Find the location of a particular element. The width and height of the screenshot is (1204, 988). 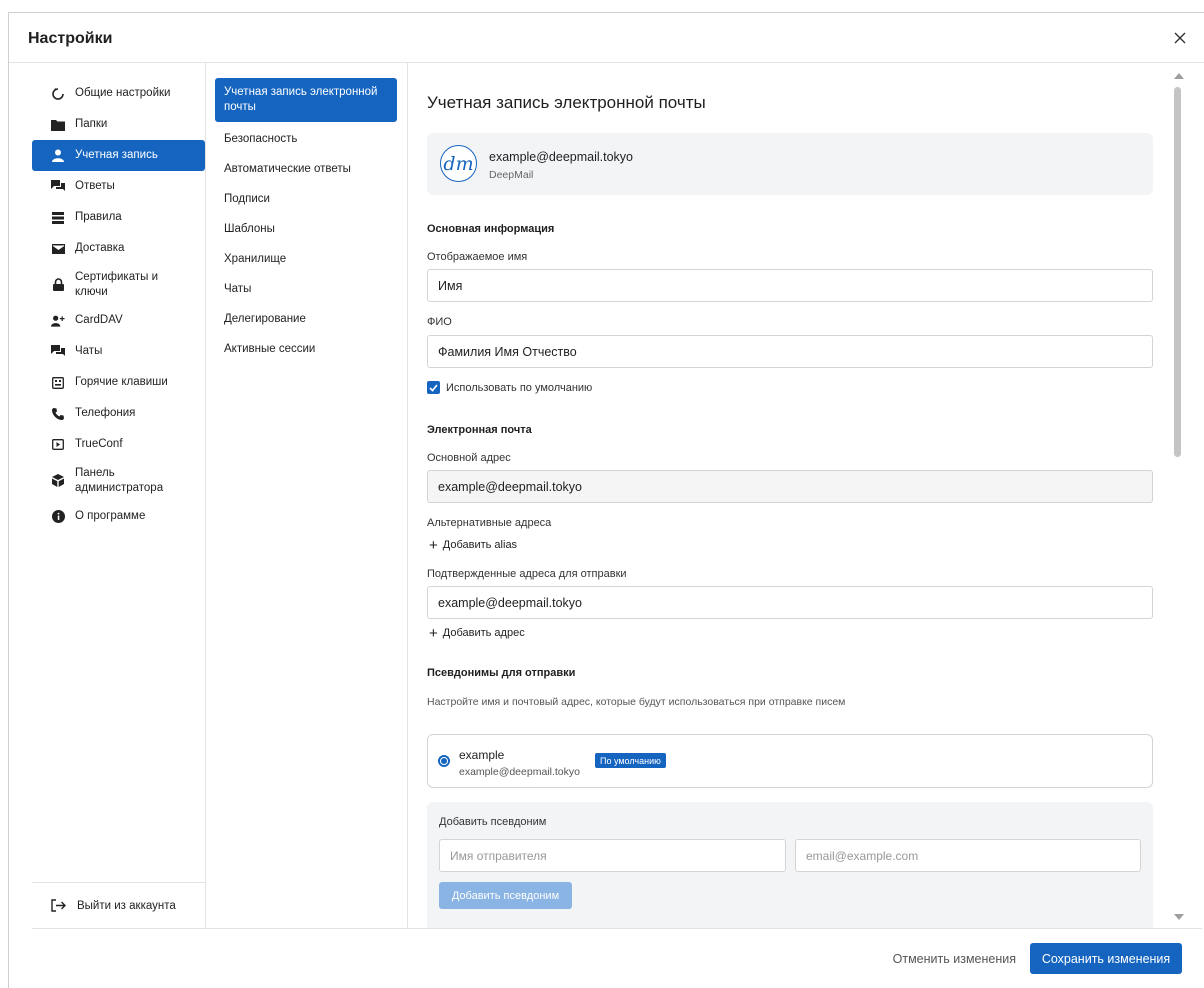

sidebar-item-account: Учетная запись is located at coordinates (118, 155).